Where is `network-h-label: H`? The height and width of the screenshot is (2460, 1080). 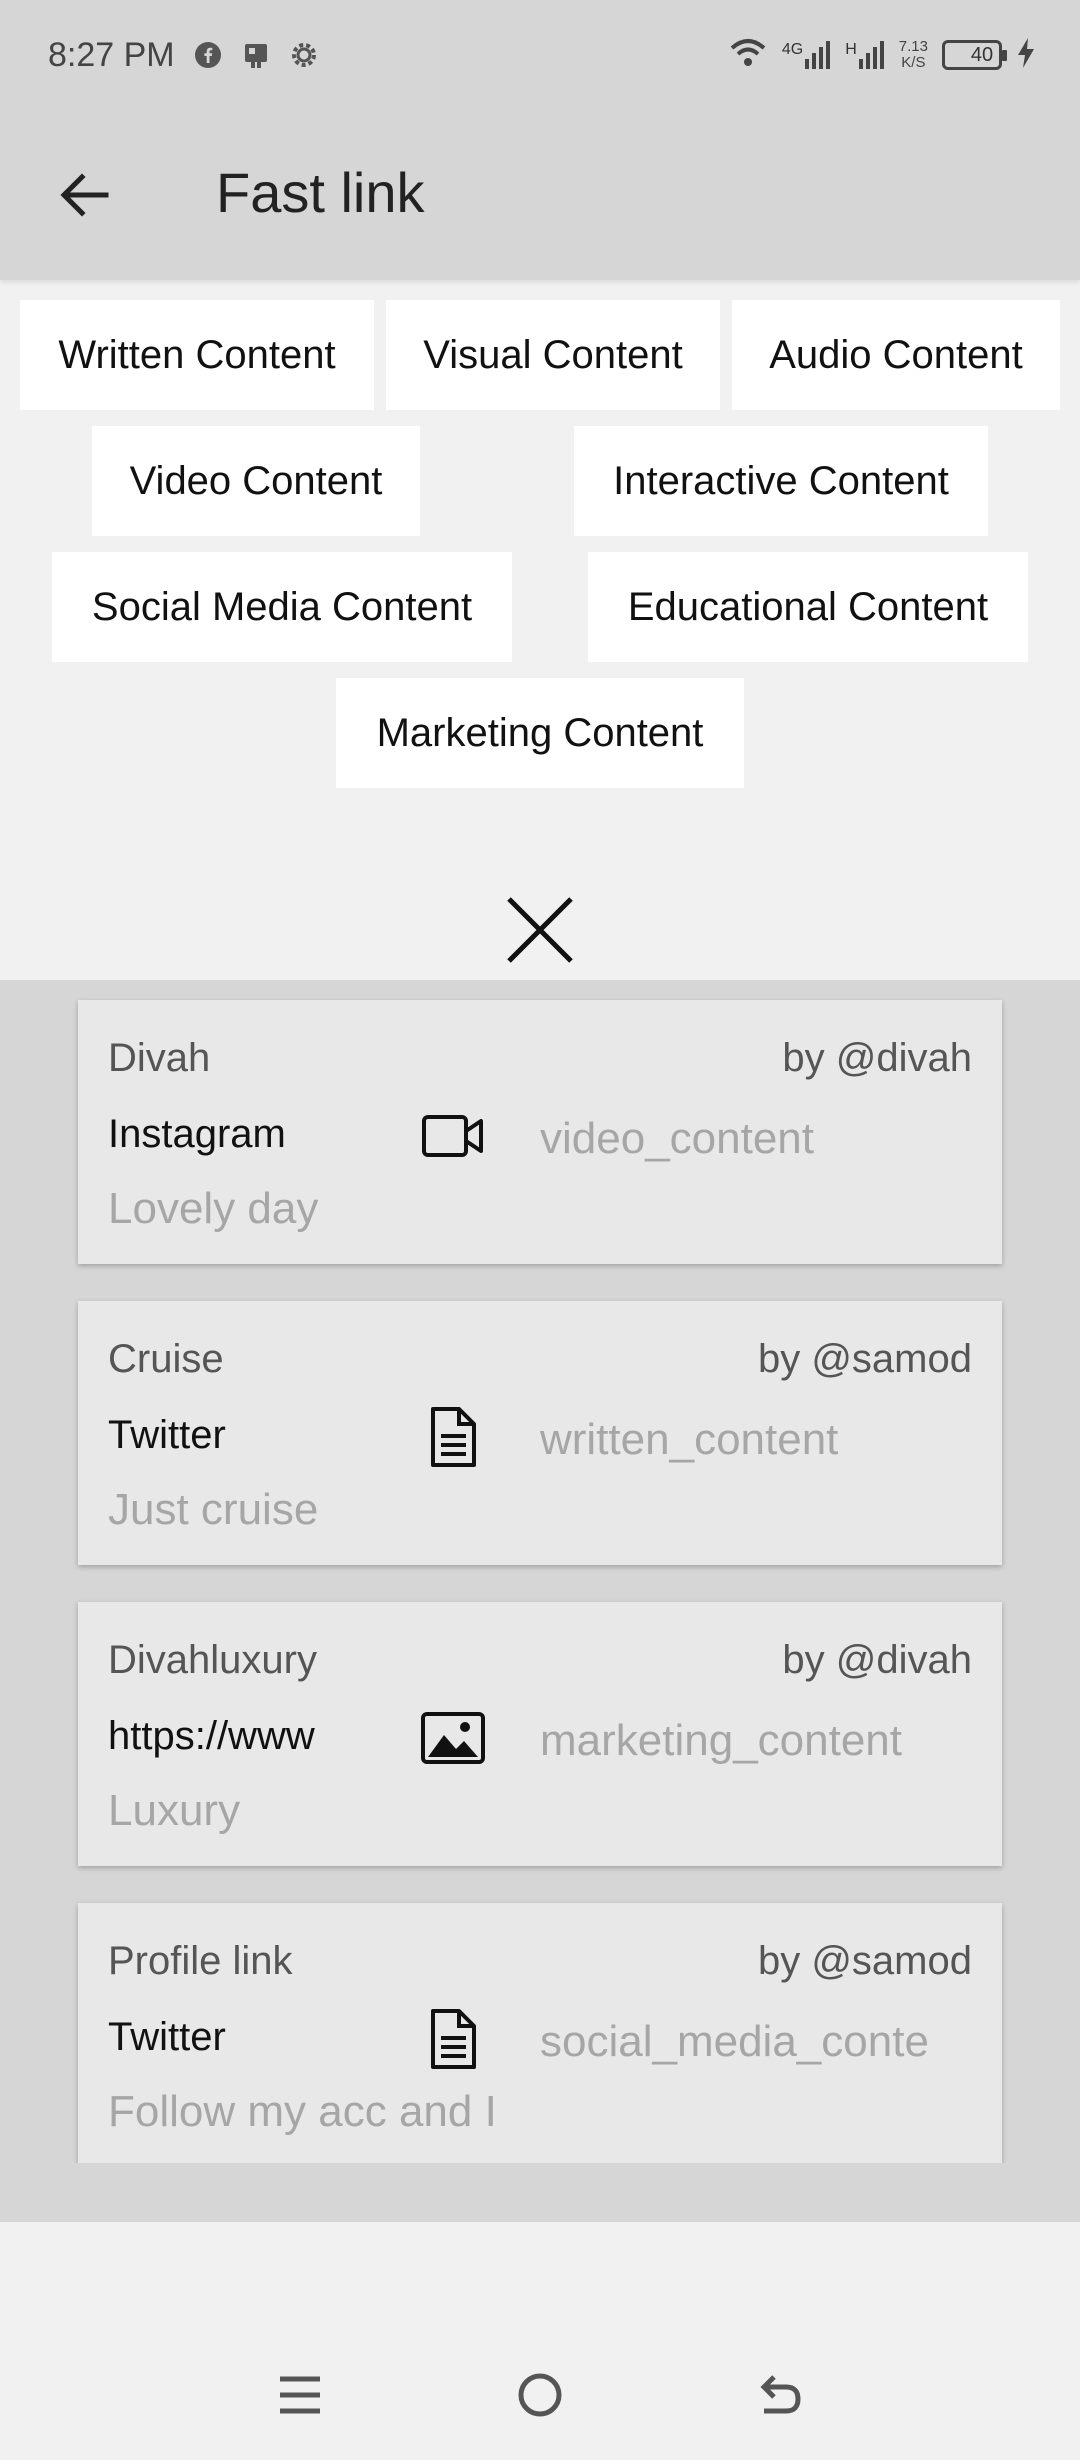 network-h-label: H is located at coordinates (851, 49).